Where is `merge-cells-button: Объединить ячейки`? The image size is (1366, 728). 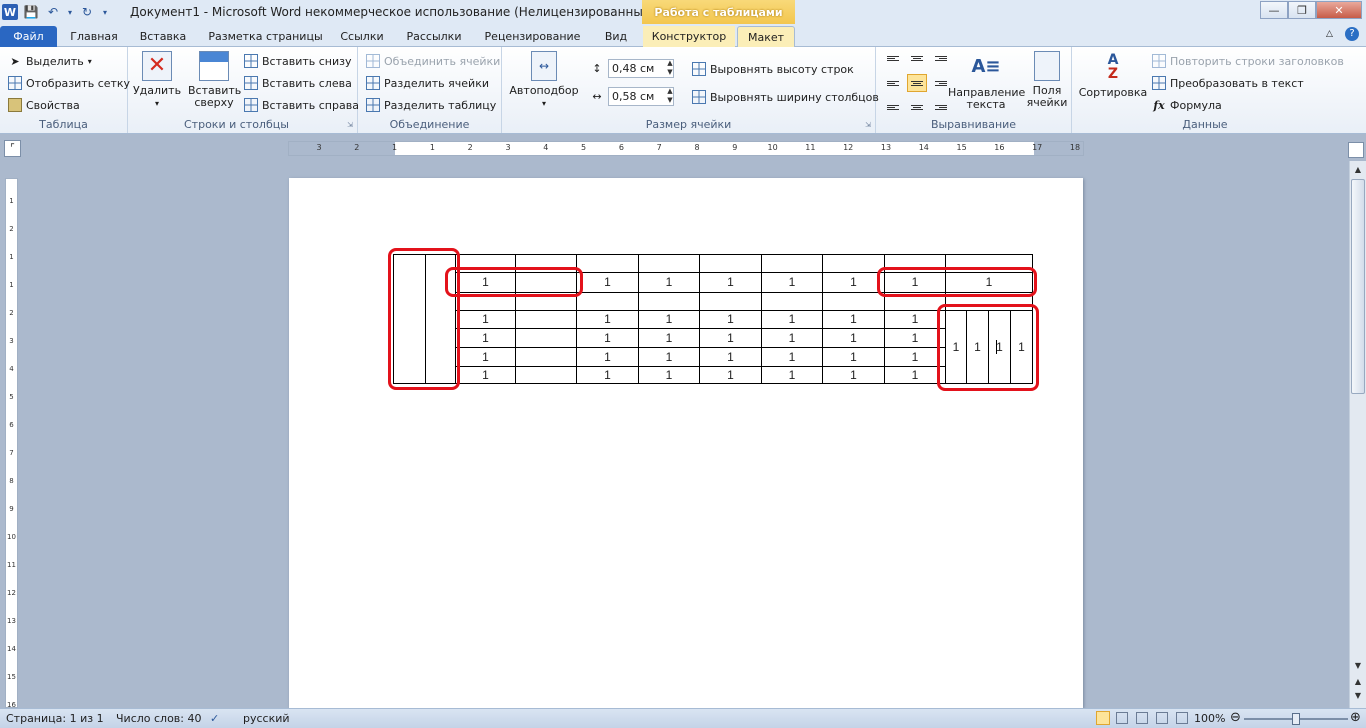 merge-cells-button: Объединить ячейки is located at coordinates (433, 61).